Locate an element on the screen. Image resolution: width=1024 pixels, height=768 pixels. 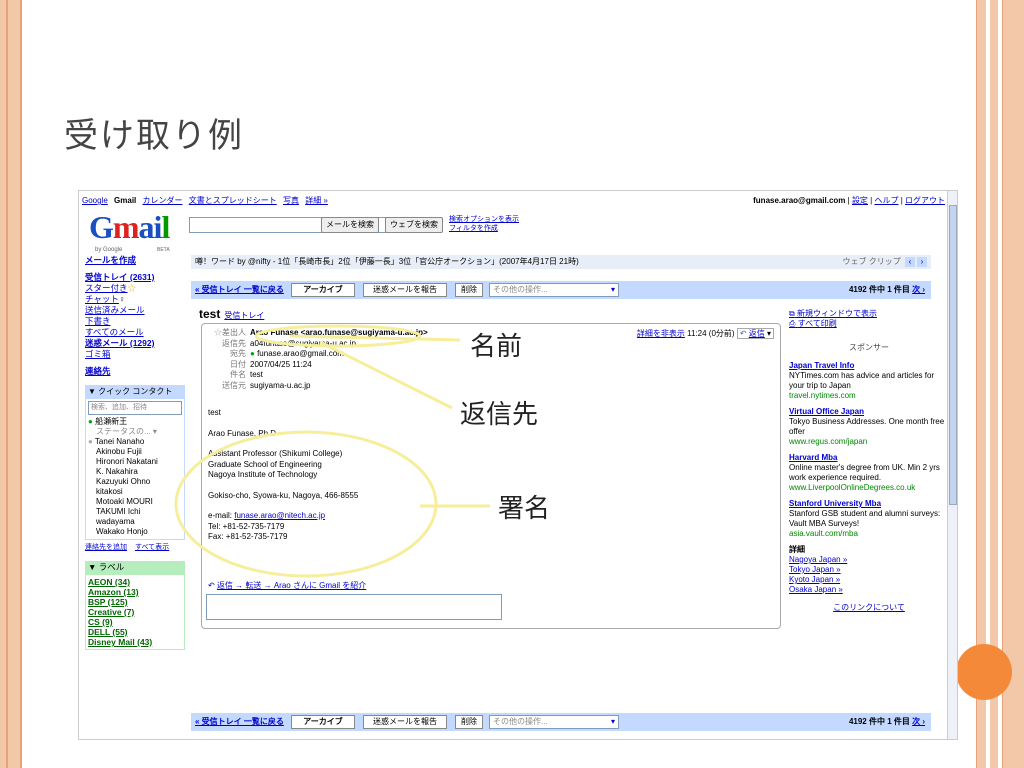
nav-calendar: カレンダー is located at coordinates (163, 200).